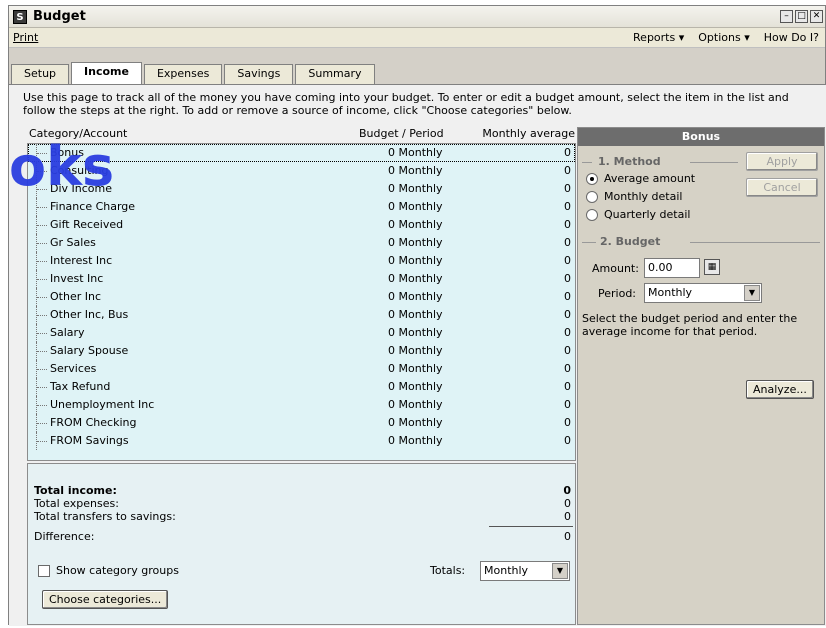  I want to click on menu-reports: Reports ▾, so click(658, 37).